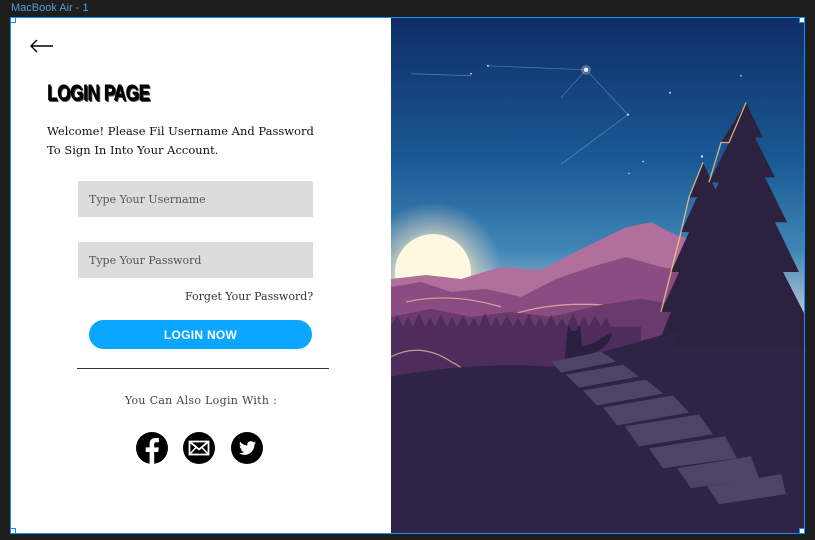  I want to click on resize-handle-top-right, so click(801, 20).